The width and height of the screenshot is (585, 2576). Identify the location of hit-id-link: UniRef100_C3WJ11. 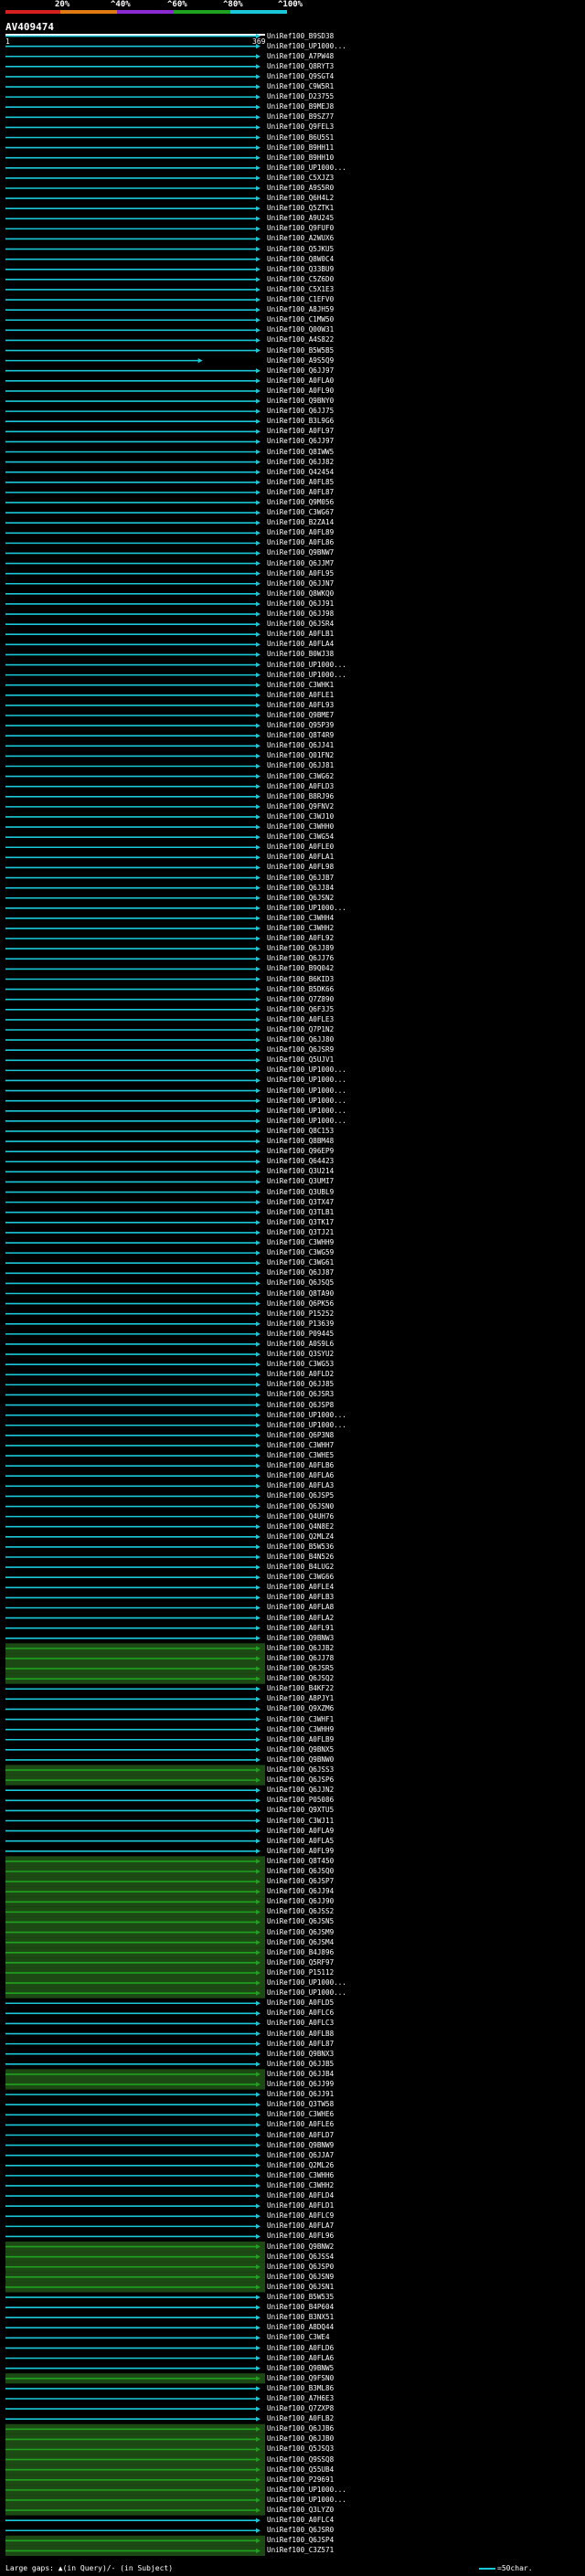
(300, 1821).